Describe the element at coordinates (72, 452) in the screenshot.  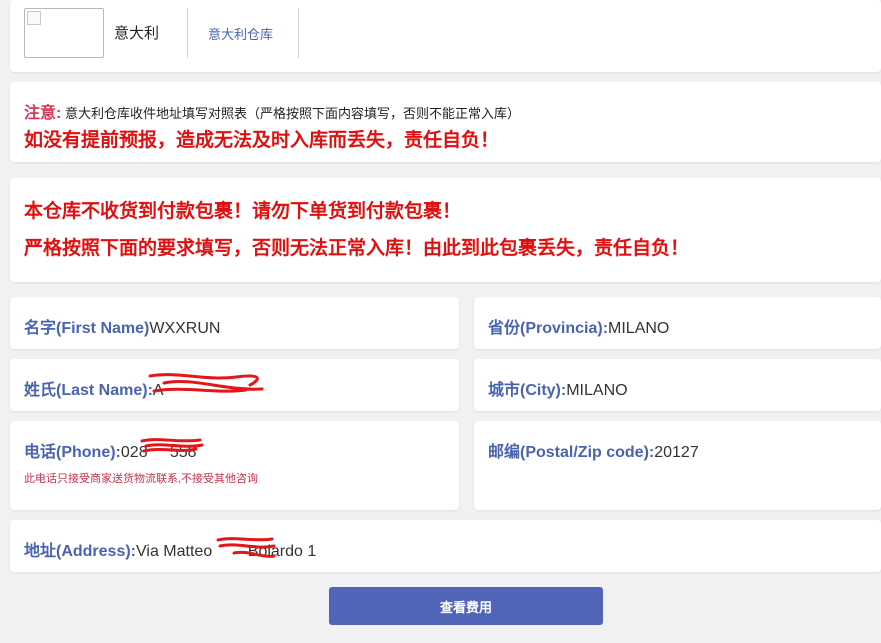
I see `field-label: 电话(Phone):` at that location.